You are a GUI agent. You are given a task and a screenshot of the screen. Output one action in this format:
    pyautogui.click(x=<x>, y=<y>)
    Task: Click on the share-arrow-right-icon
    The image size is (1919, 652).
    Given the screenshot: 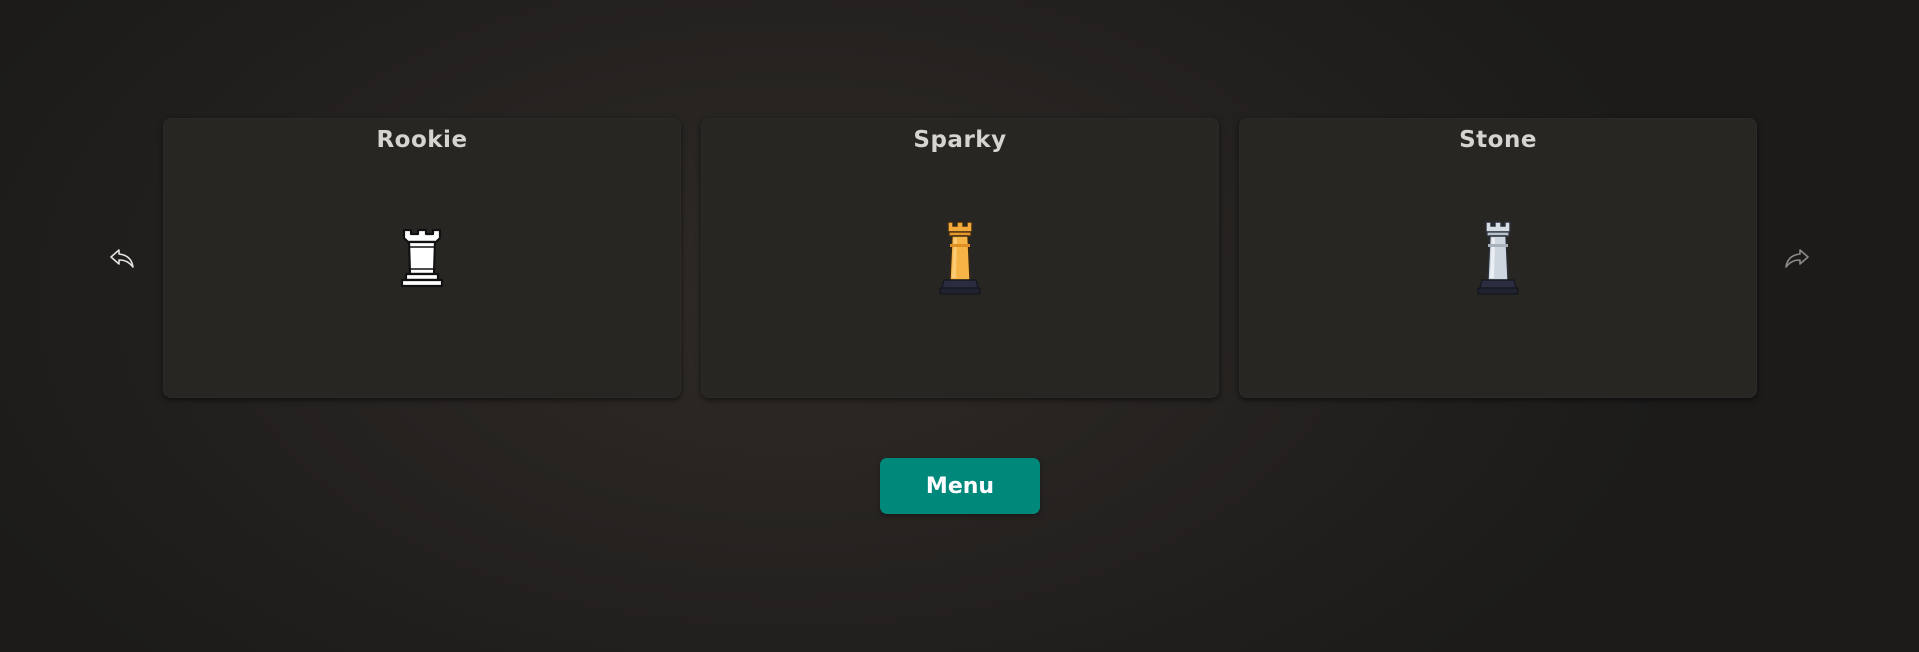 What is the action you would take?
    pyautogui.click(x=1797, y=258)
    